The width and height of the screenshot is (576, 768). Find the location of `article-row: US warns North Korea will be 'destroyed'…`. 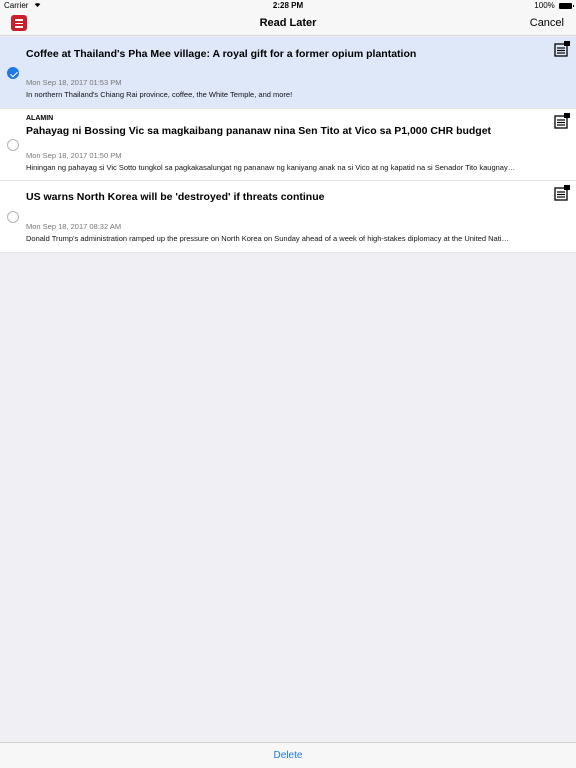

article-row: US warns North Korea will be 'destroyed'… is located at coordinates (288, 217).